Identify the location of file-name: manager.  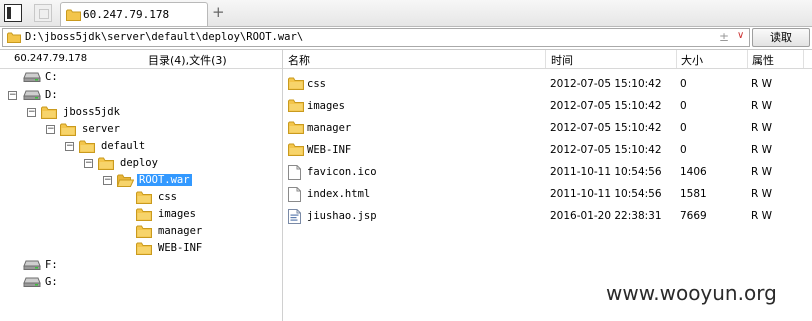
(329, 128).